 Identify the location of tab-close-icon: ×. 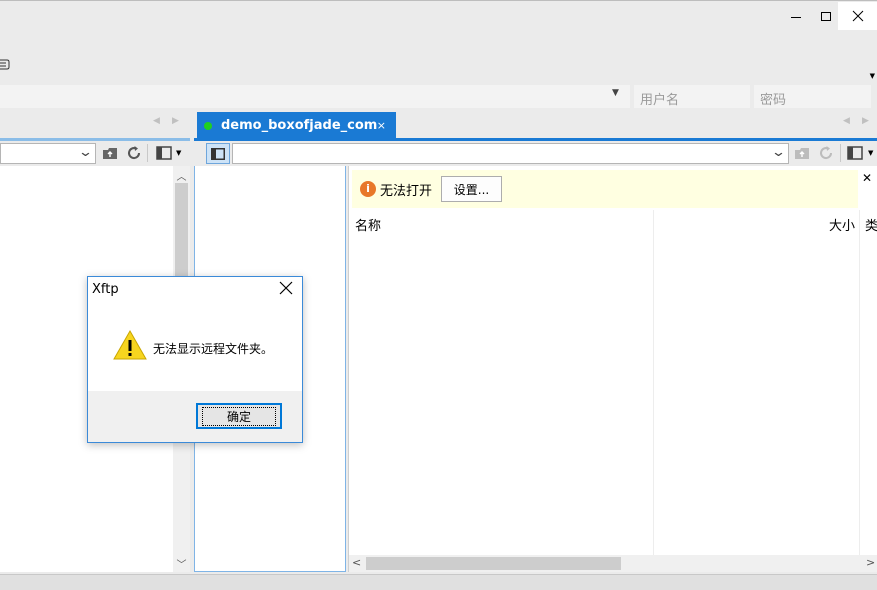
(381, 125).